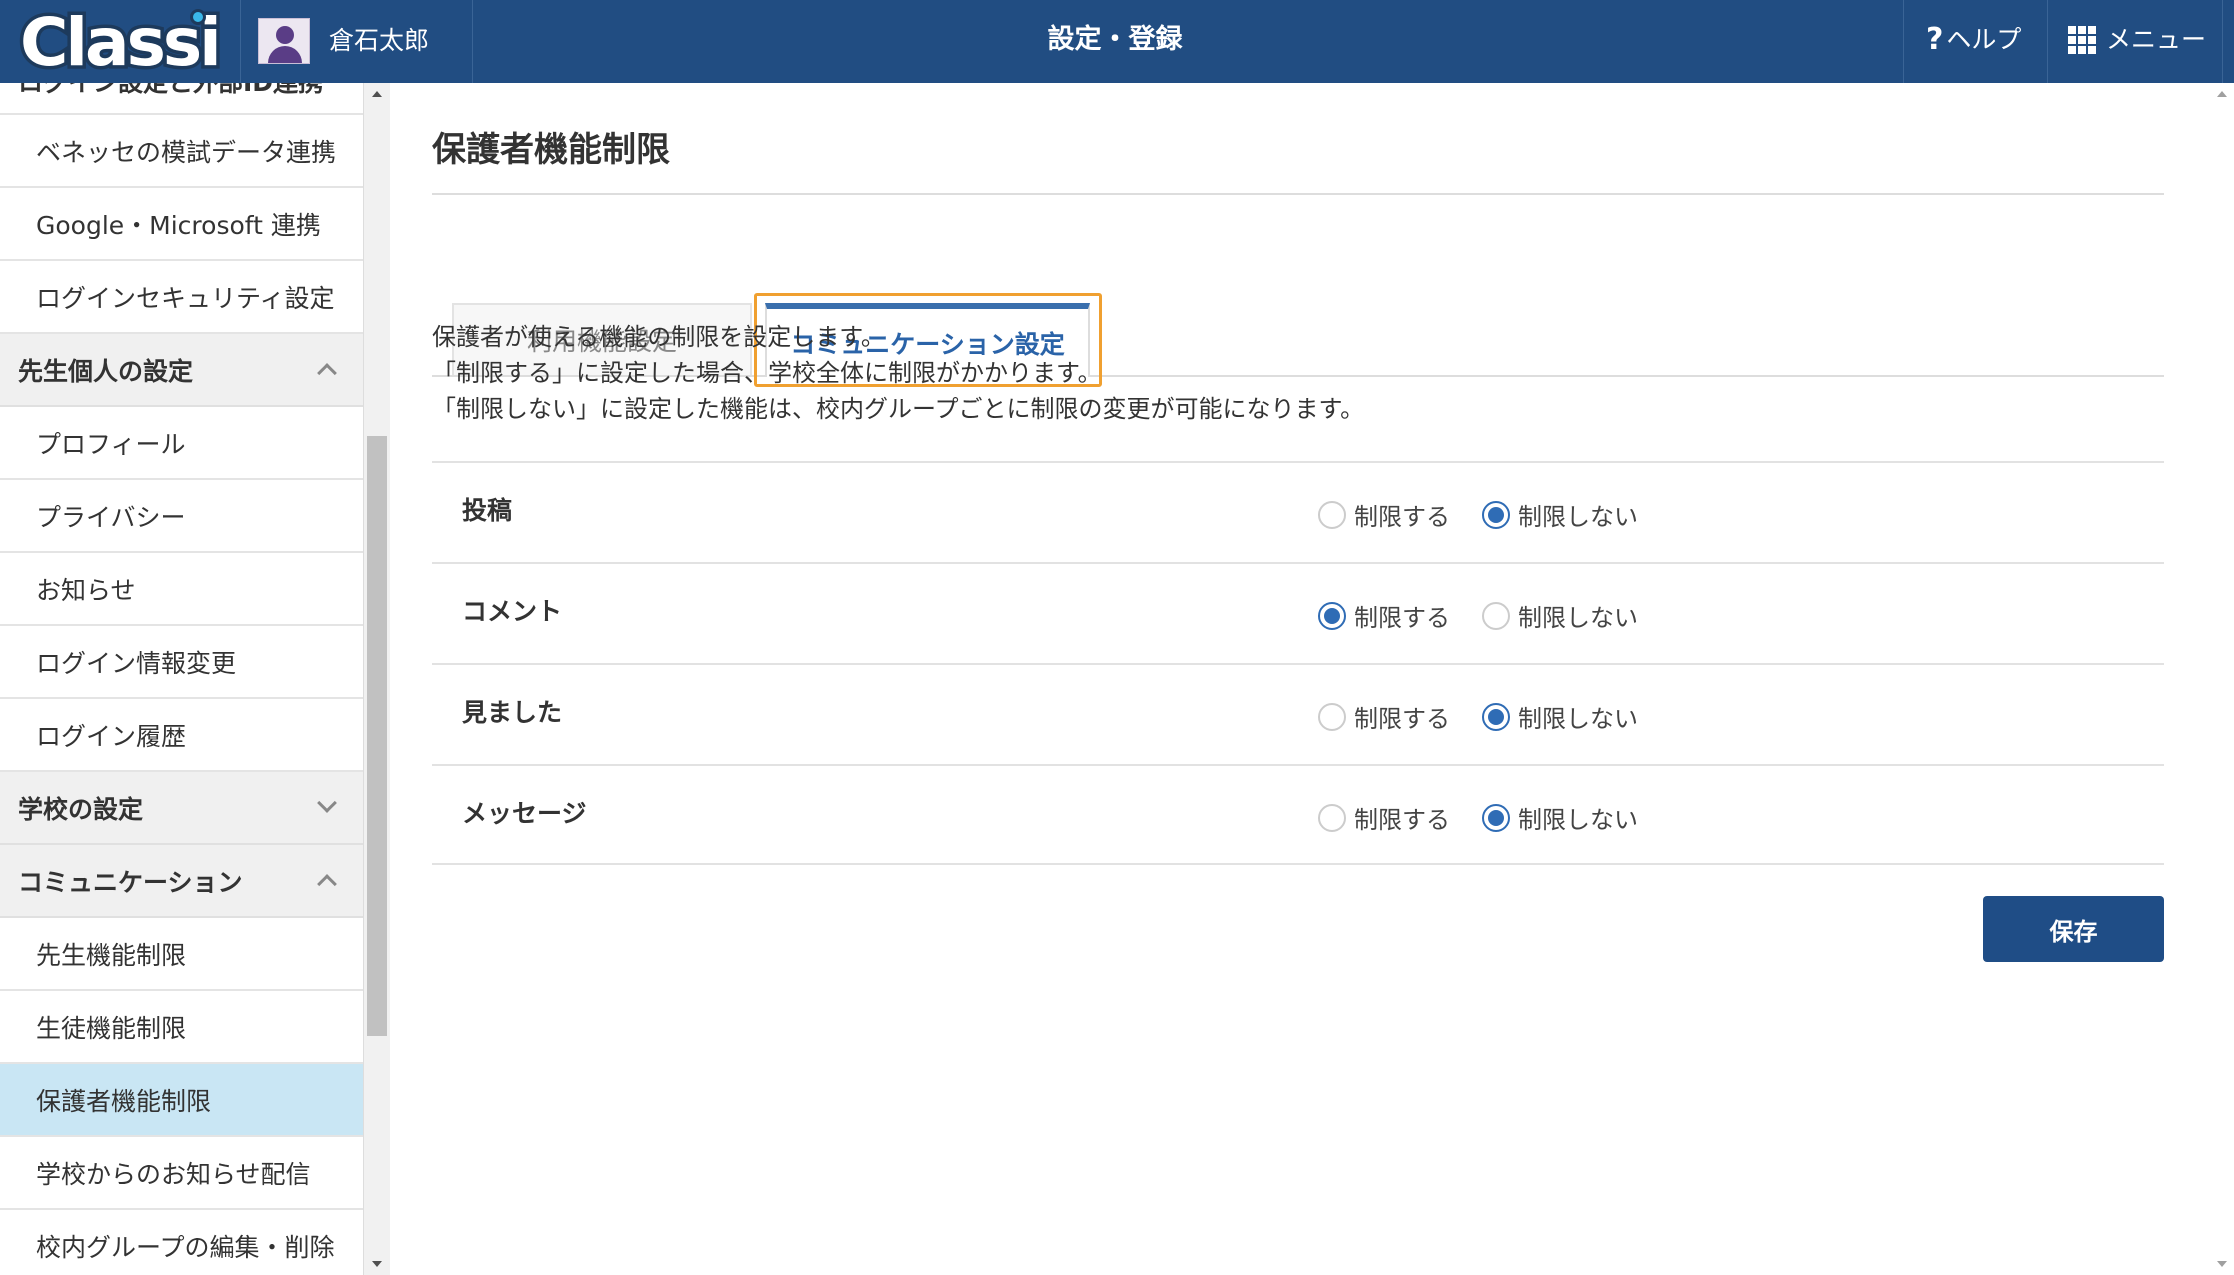  I want to click on sidebar-item: ログイン情報変更, so click(181, 662).